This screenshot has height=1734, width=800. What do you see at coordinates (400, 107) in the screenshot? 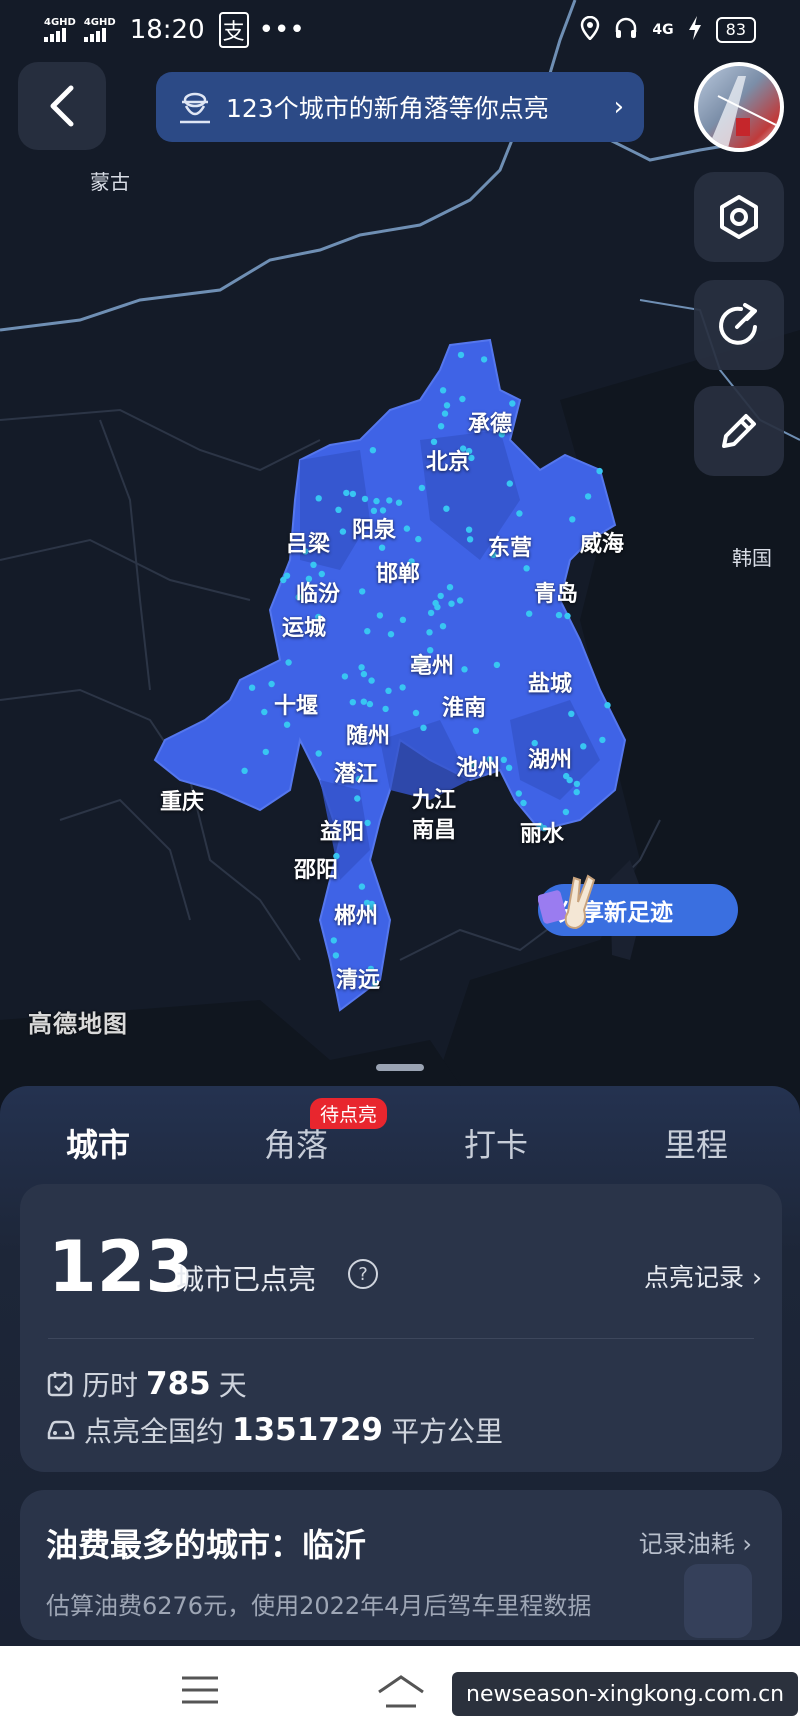
I see `new-corners-banner: 123个城市的新角落等你点亮 ›` at bounding box center [400, 107].